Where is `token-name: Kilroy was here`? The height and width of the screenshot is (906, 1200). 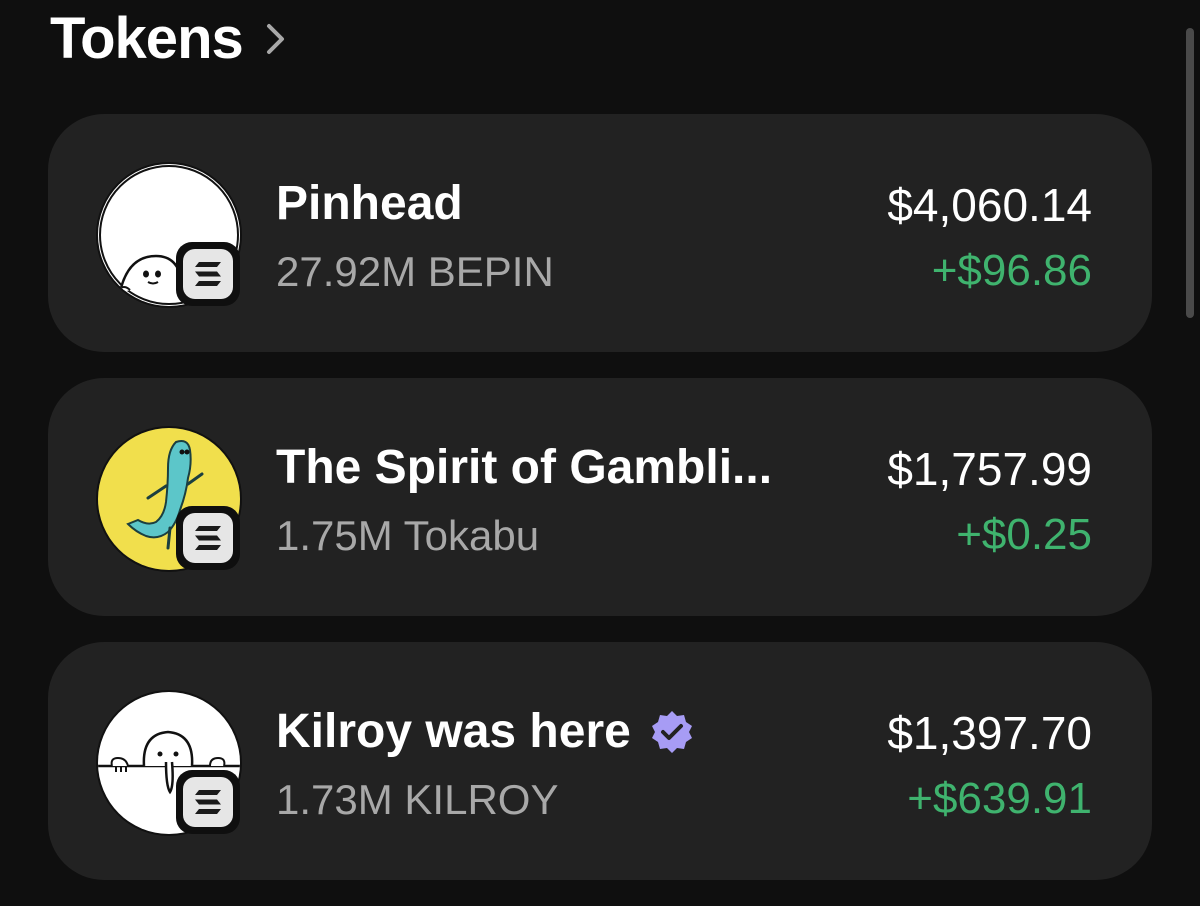 token-name: Kilroy was here is located at coordinates (453, 731).